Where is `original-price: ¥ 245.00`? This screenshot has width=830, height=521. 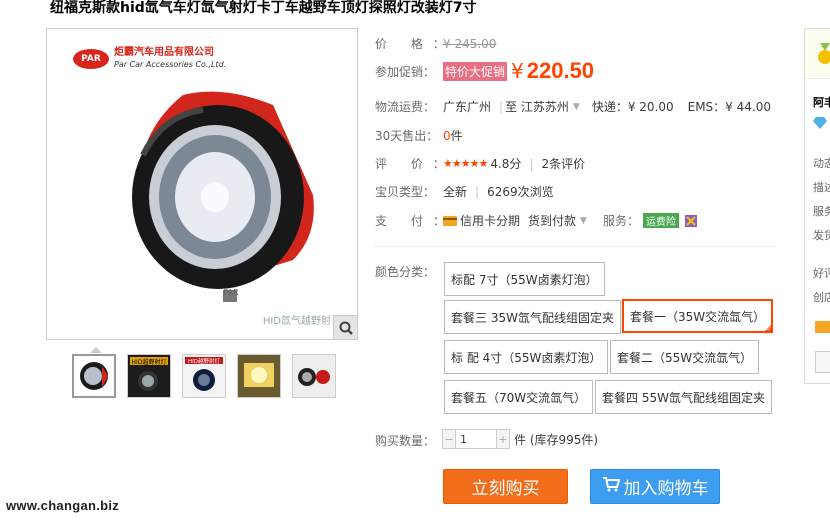
original-price: ¥ 245.00 is located at coordinates (470, 43).